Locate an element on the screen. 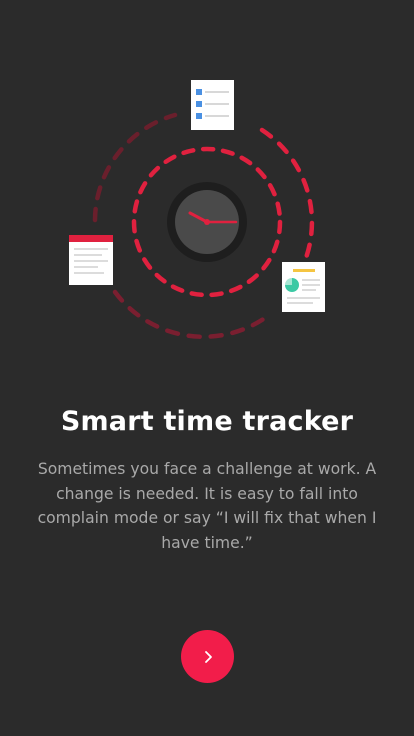 The height and width of the screenshot is (736, 414). clock-icon is located at coordinates (207, 222).